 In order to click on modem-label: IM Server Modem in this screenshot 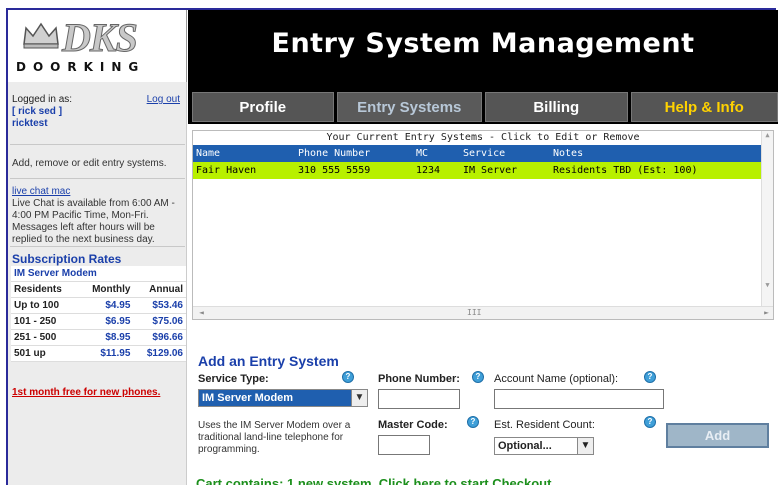, I will do `click(98, 274)`.